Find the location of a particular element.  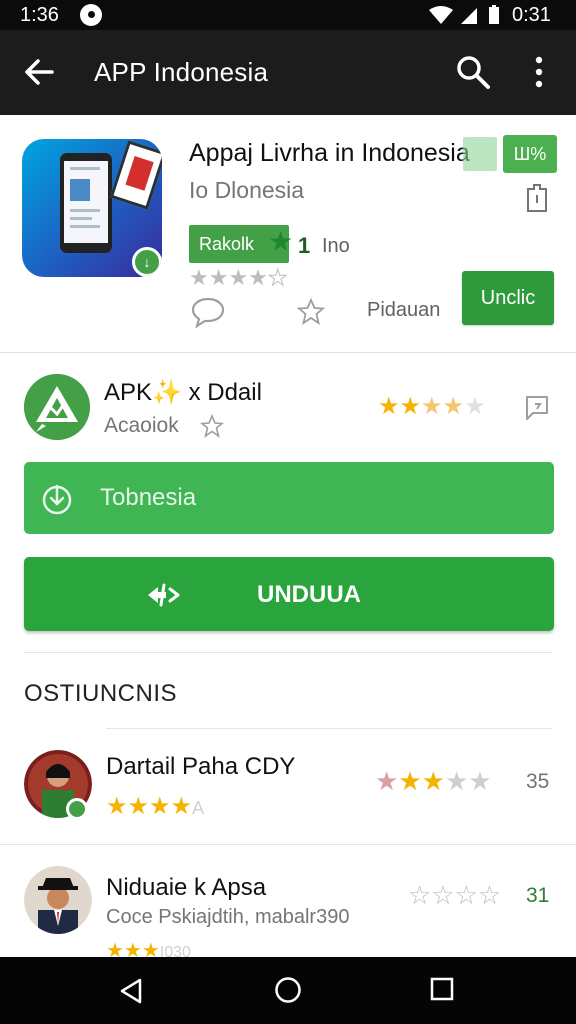

status-bar: 1:36 0:31 is located at coordinates (288, 15).